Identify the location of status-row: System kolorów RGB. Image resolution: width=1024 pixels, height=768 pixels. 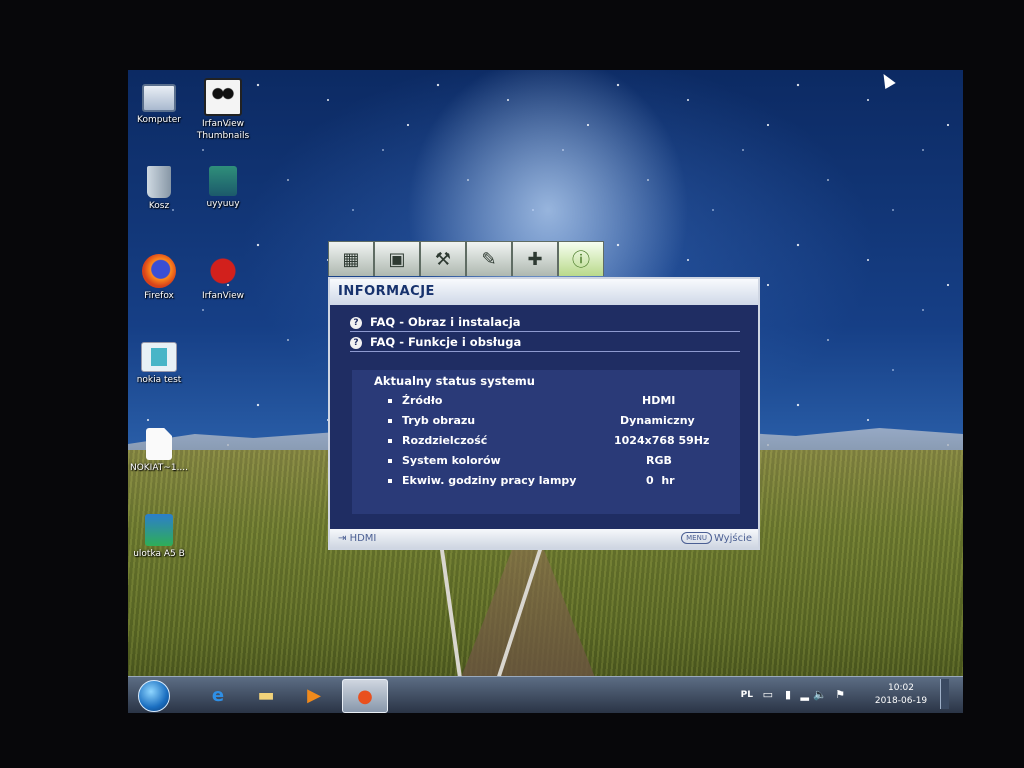
(563, 461).